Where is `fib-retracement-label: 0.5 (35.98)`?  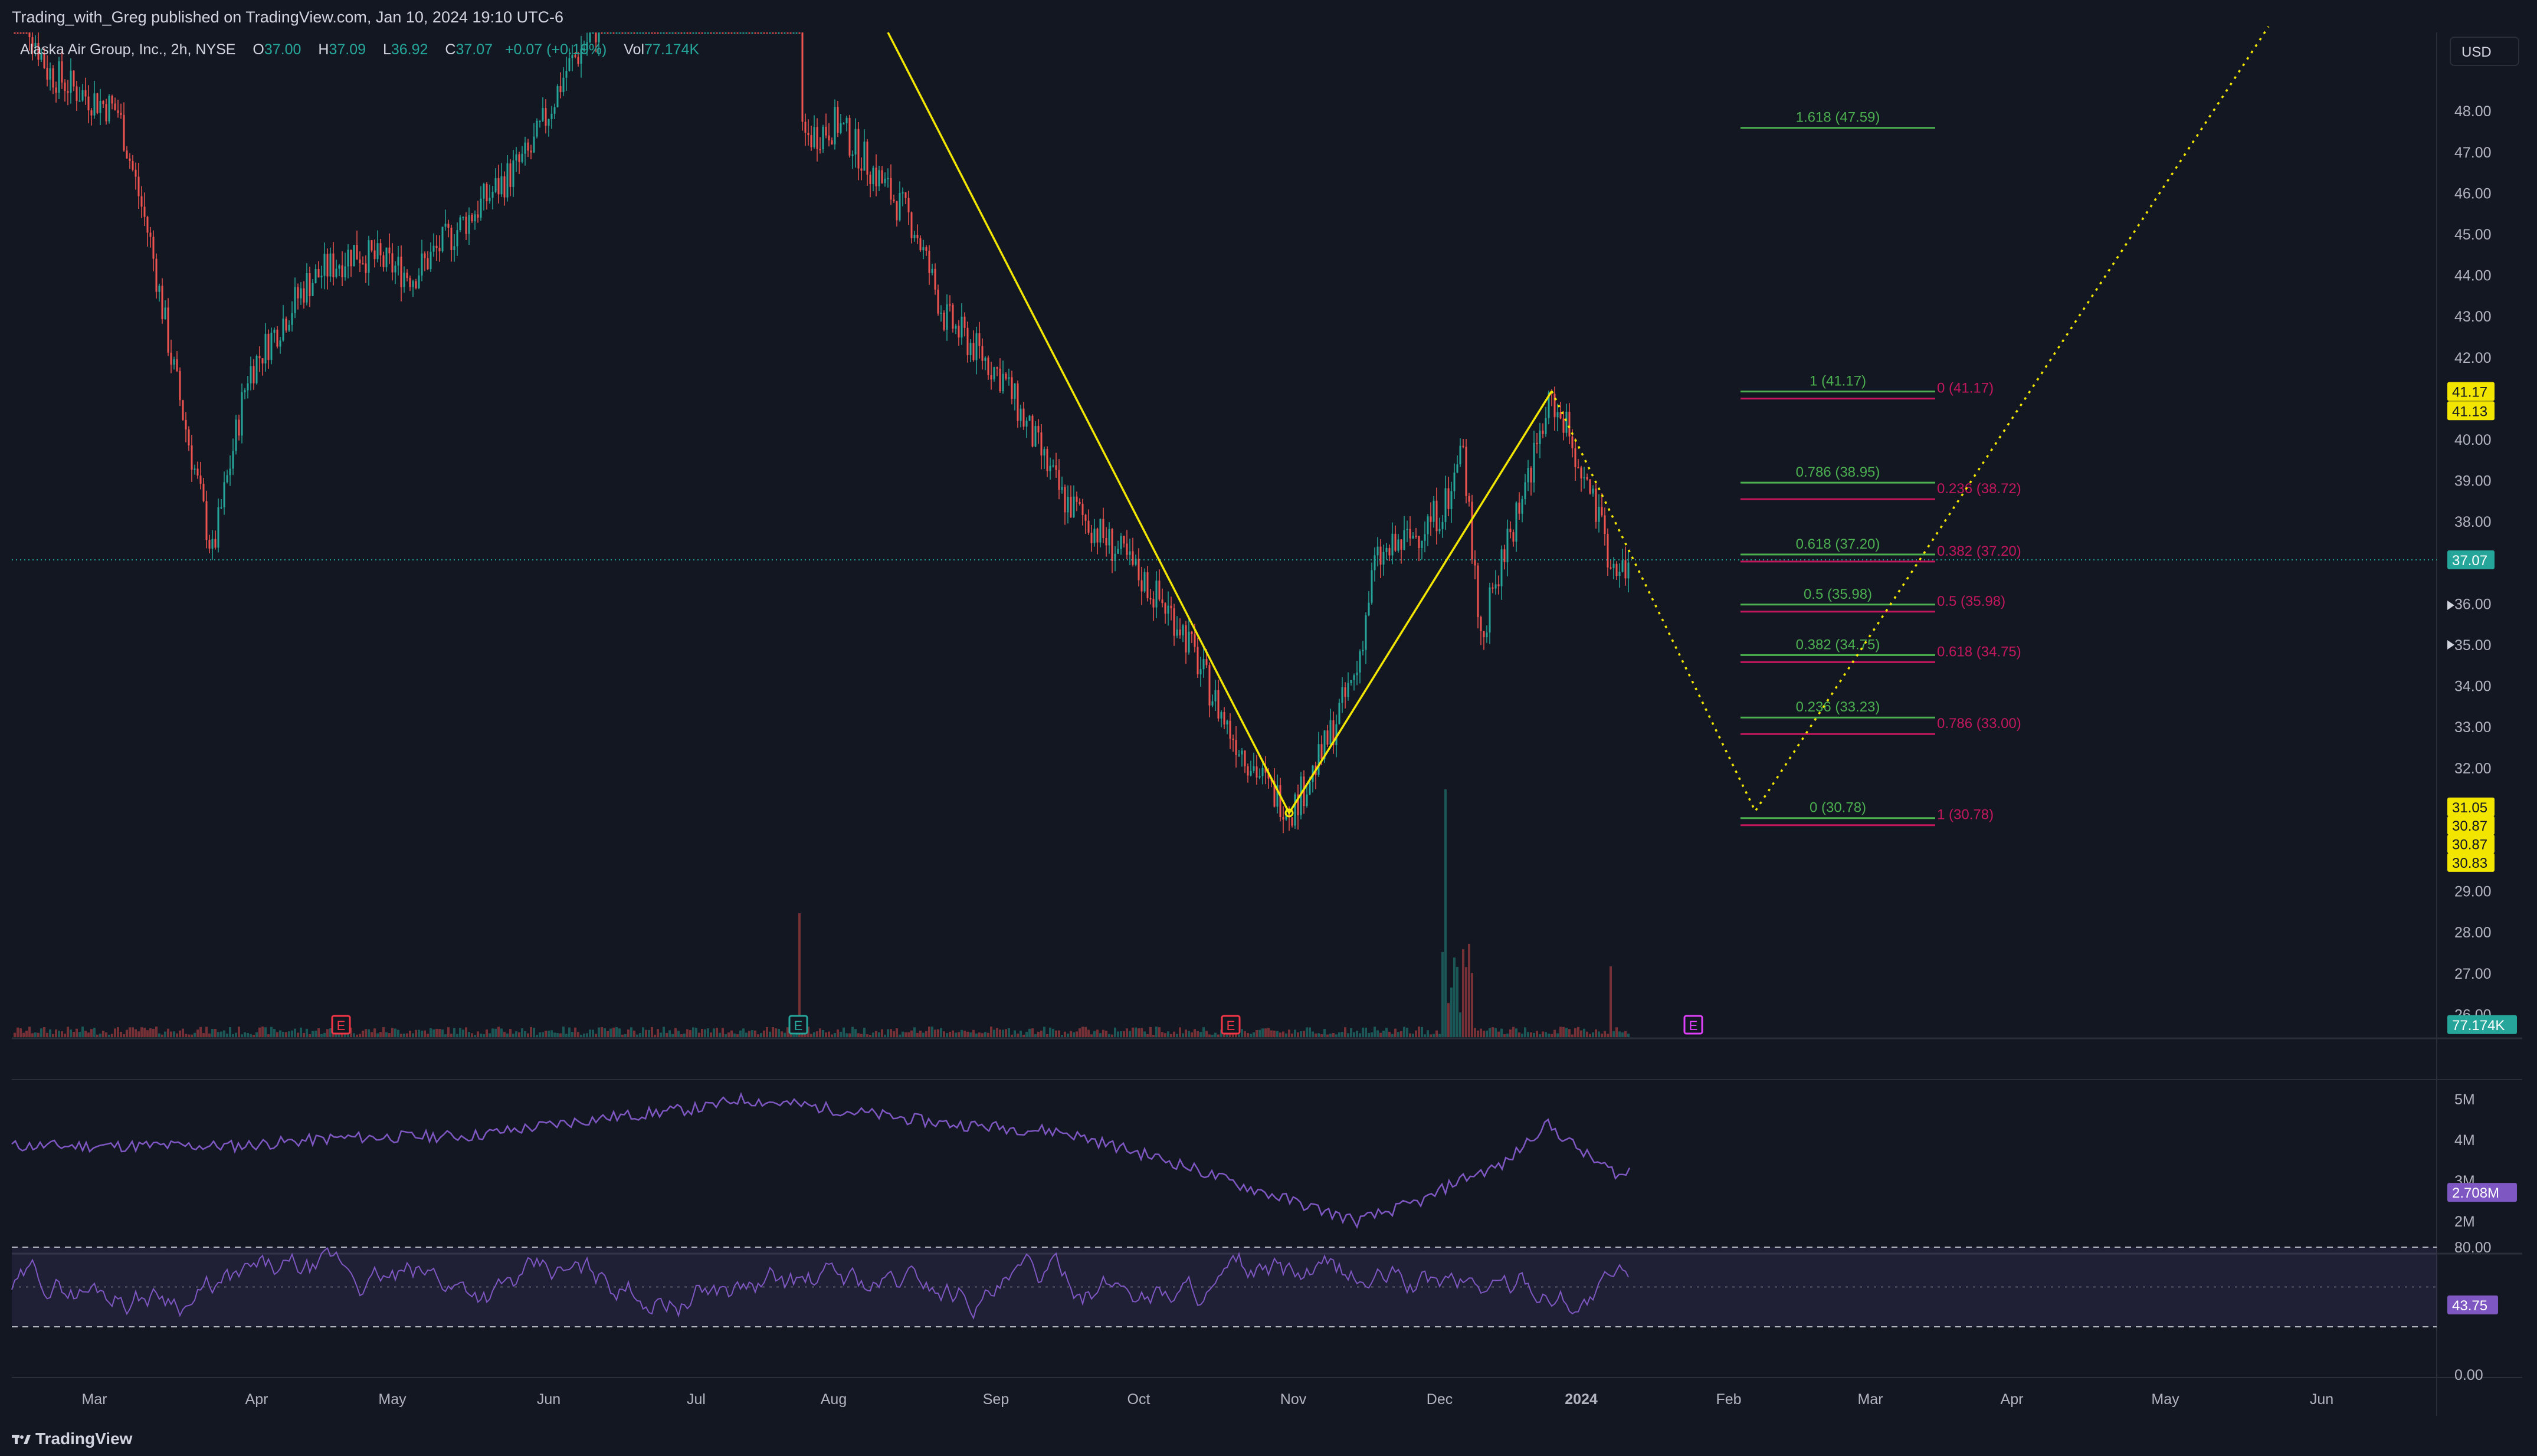 fib-retracement-label: 0.5 (35.98) is located at coordinates (1838, 594).